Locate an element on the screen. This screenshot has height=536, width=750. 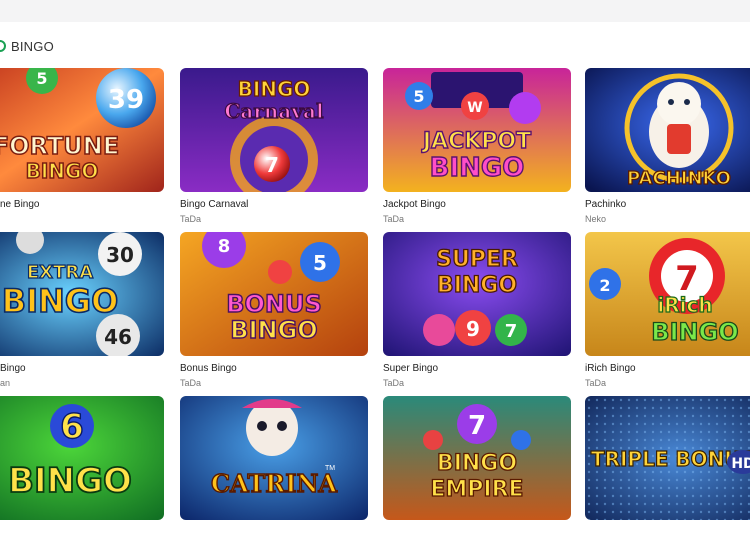
ball-number: 8 is located at coordinates (224, 246).